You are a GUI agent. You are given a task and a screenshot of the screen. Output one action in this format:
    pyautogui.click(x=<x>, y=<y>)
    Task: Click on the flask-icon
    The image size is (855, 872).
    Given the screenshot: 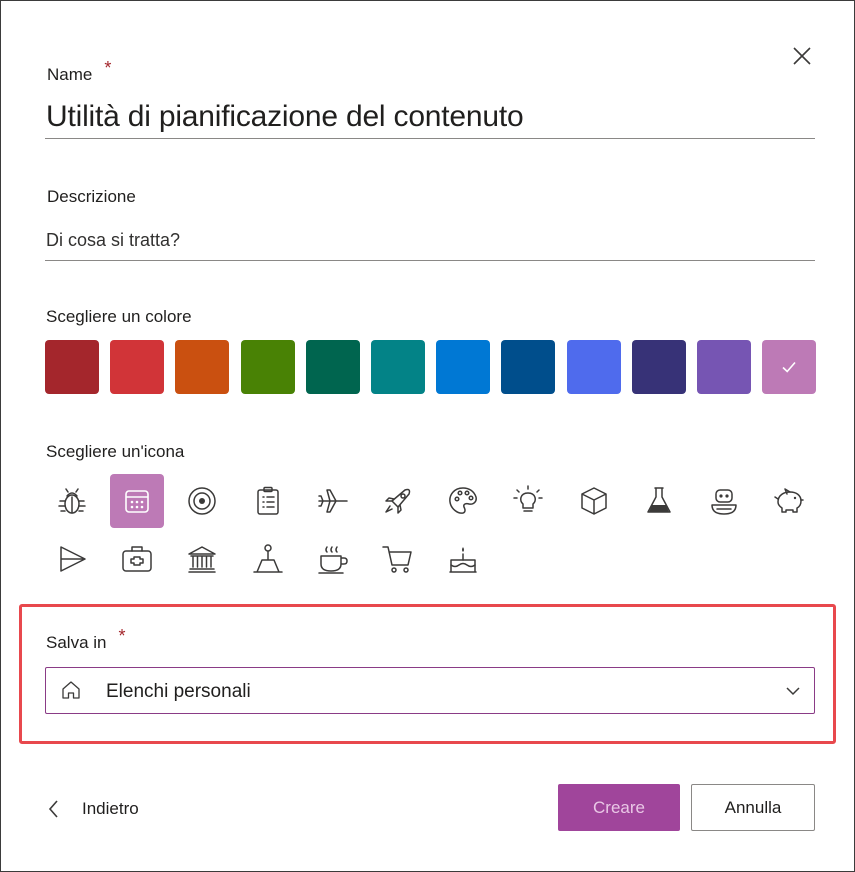 What is the action you would take?
    pyautogui.click(x=659, y=500)
    